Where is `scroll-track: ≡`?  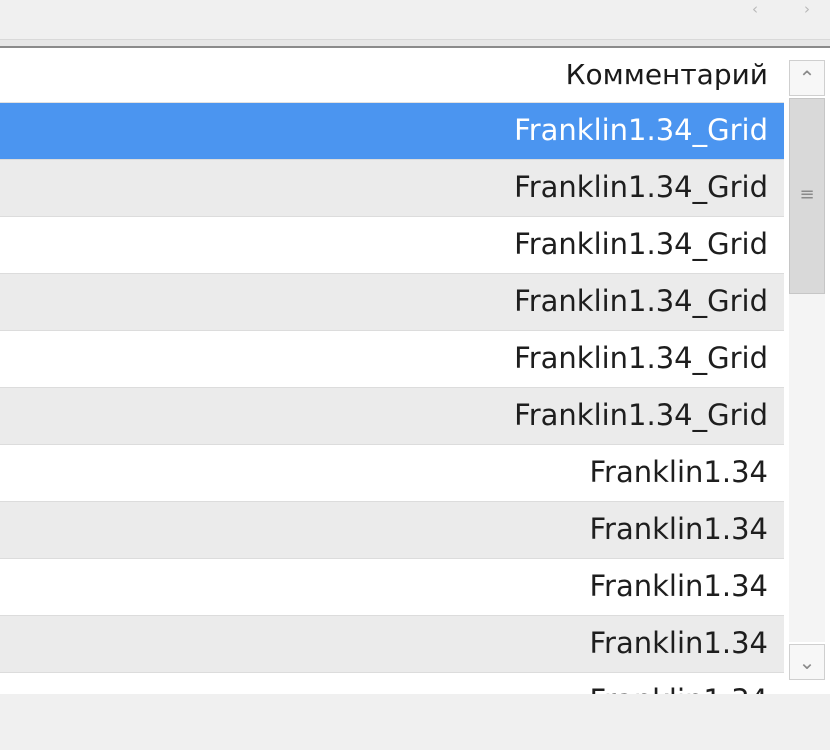
scroll-track: ≡ is located at coordinates (807, 370).